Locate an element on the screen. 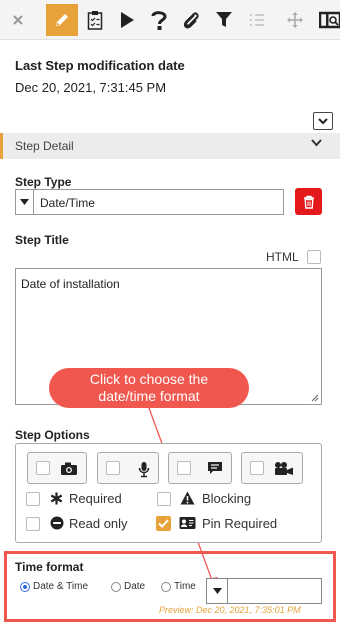 The image size is (340, 628). step-options-label: Step Options is located at coordinates (52, 435).